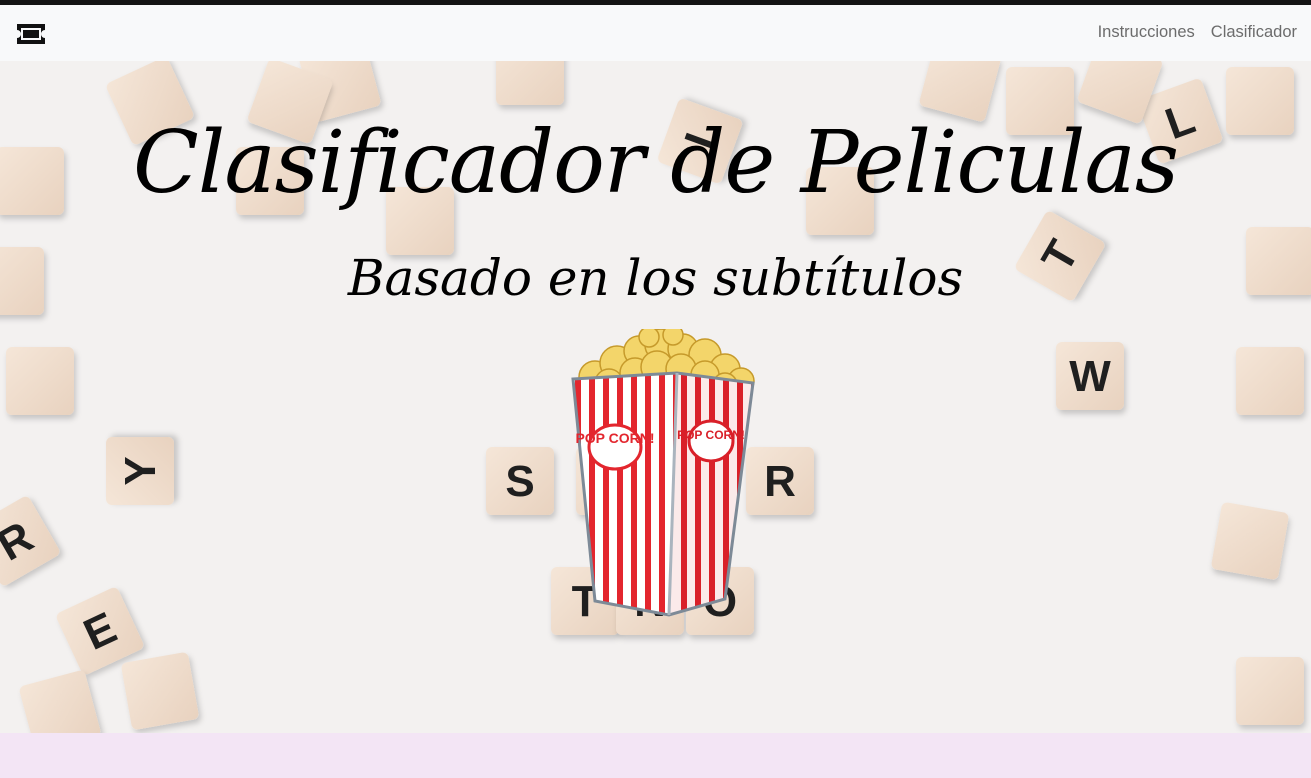 The height and width of the screenshot is (778, 1311). I want to click on tile-letter: S, so click(519, 481).